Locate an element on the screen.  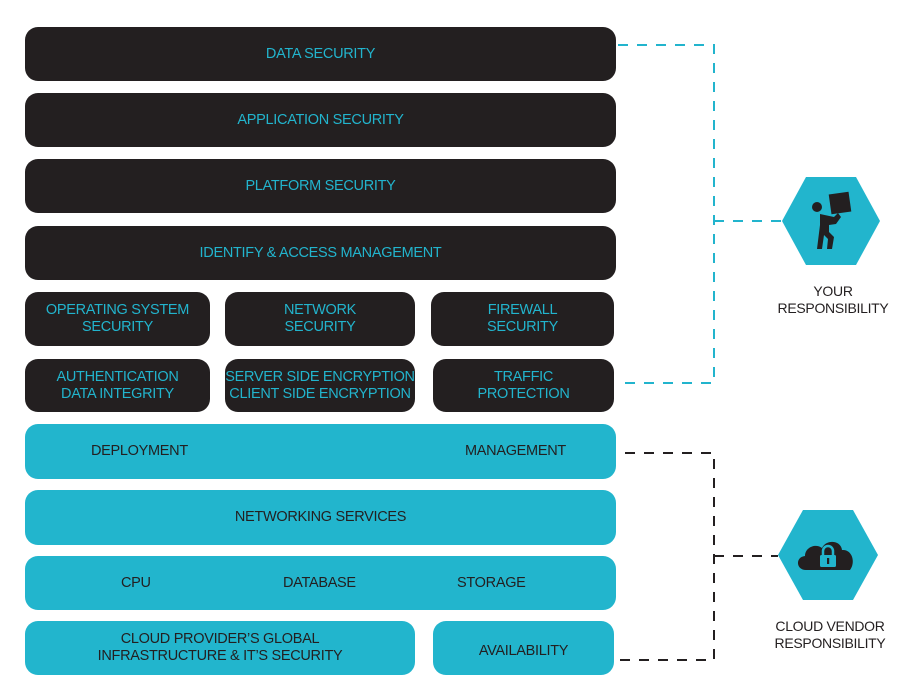
layer-label: OPERATING SYSTEM SECURITY is located at coordinates (117, 319).